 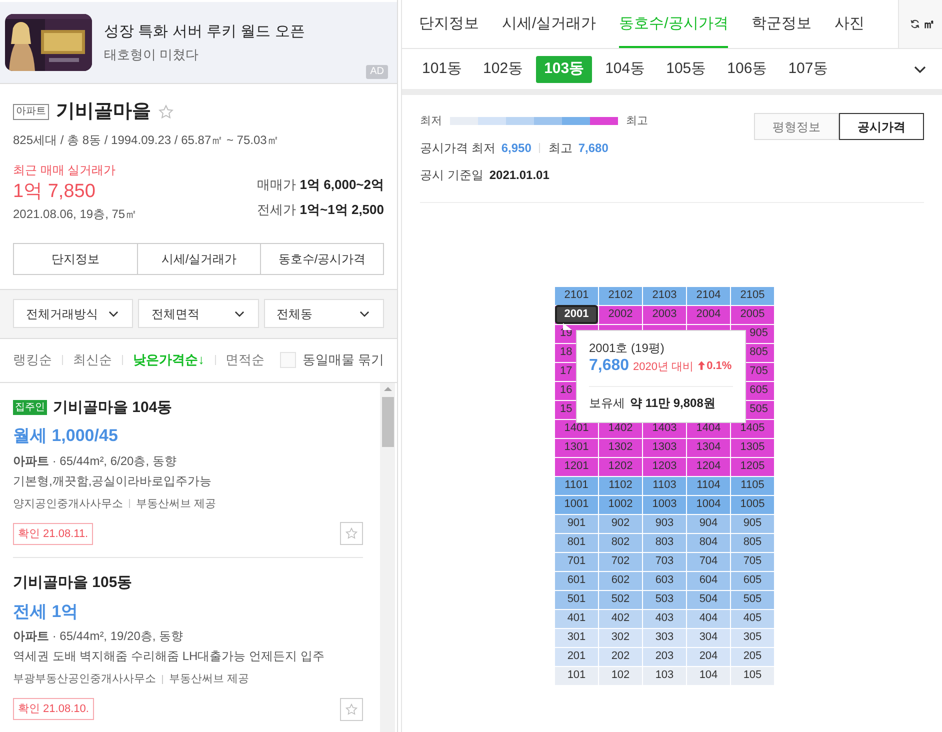 I want to click on price-high-value: 7,680, so click(x=593, y=148).